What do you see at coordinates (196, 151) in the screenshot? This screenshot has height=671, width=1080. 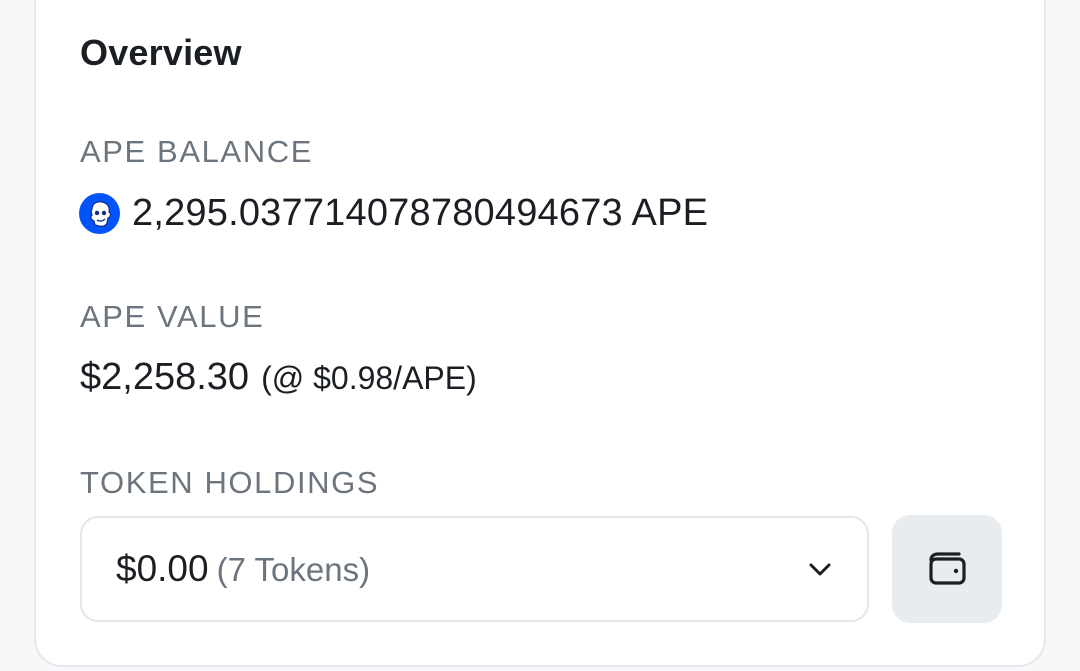 I see `ape-balance-label: APE BALANCE` at bounding box center [196, 151].